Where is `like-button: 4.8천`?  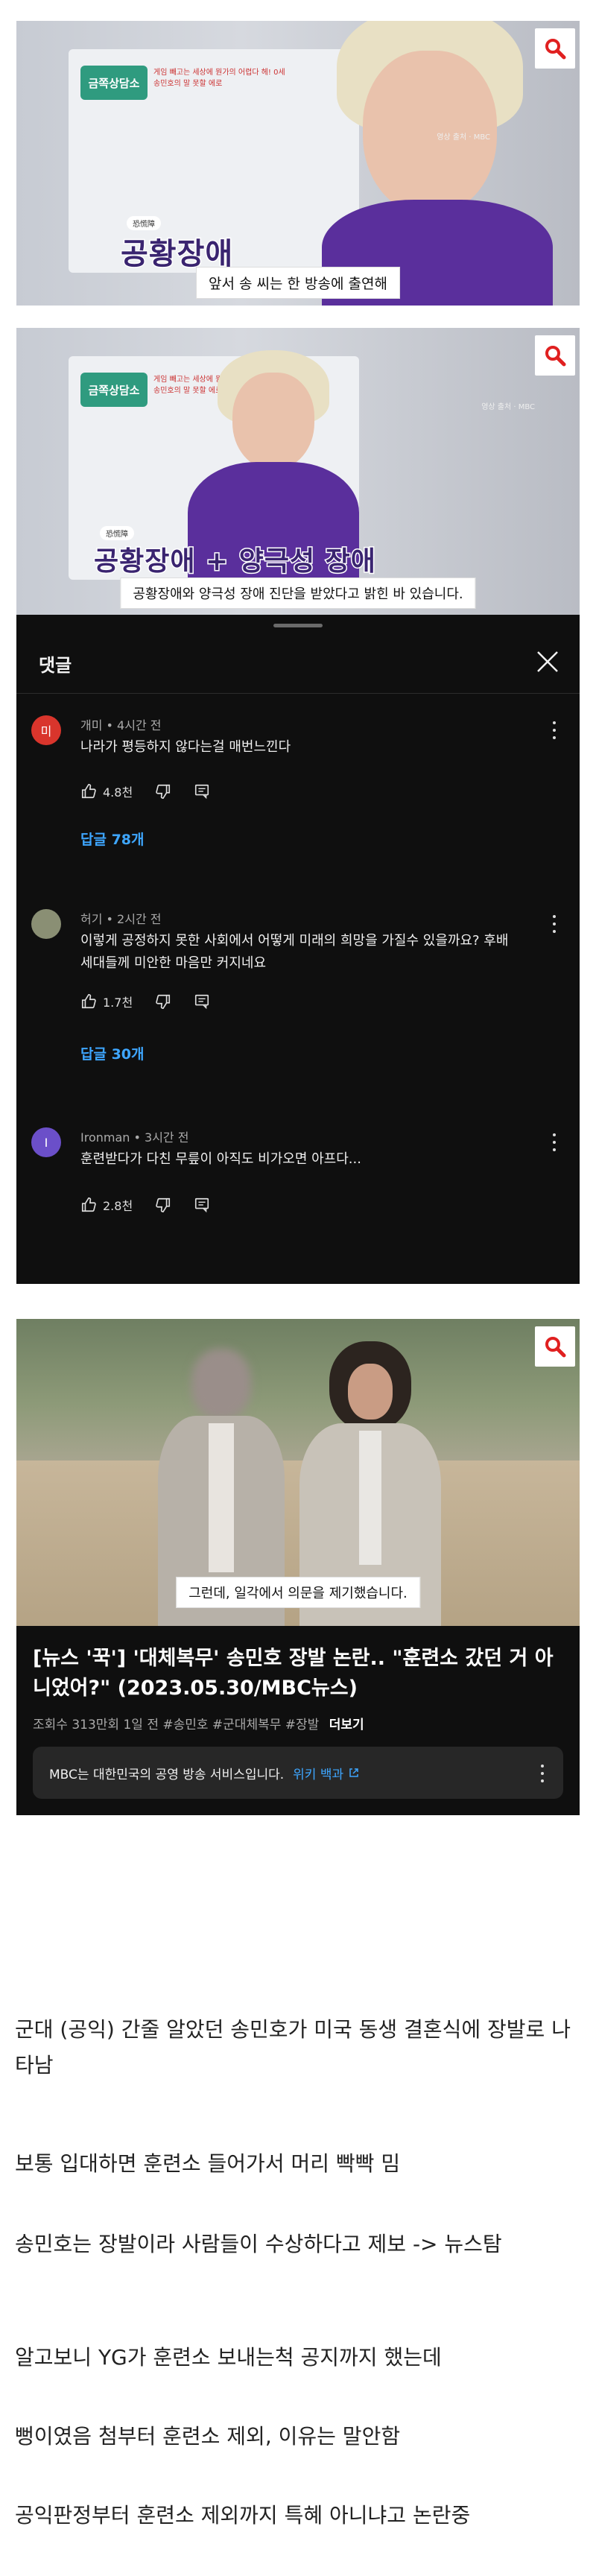 like-button: 4.8천 is located at coordinates (106, 791).